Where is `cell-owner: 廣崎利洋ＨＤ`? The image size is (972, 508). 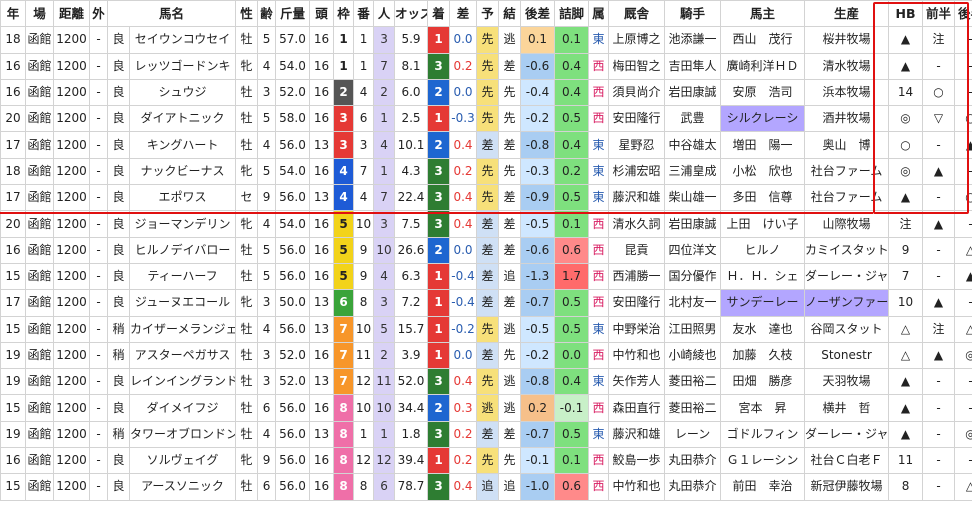 cell-owner: 廣崎利洋ＨＤ is located at coordinates (763, 66).